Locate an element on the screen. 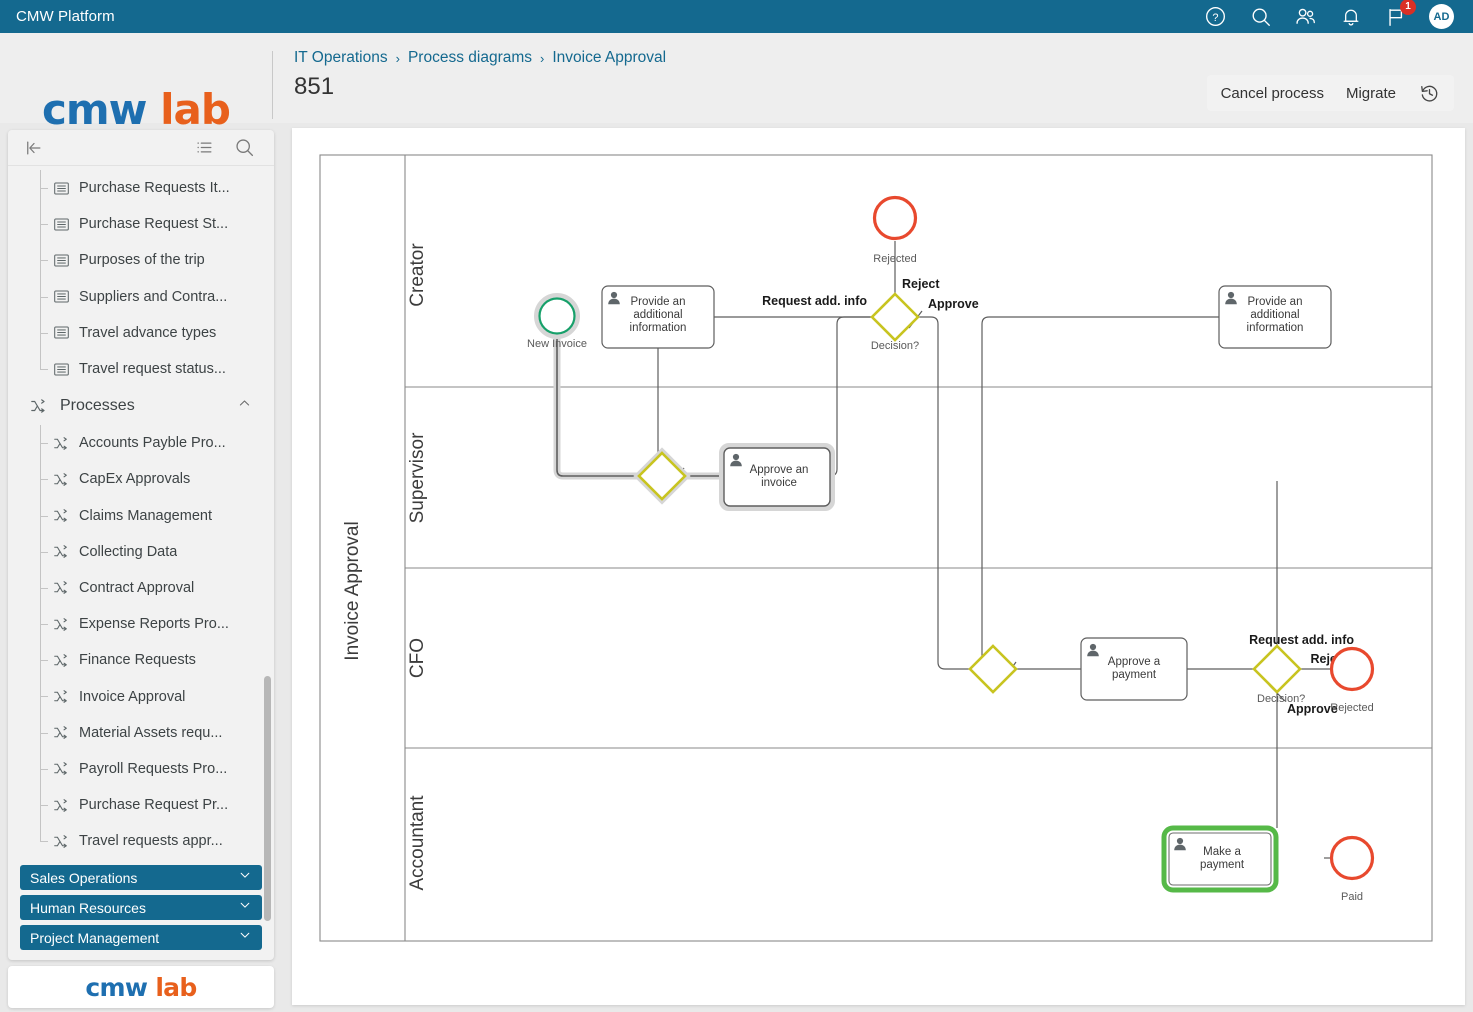 This screenshot has height=1012, width=1473. sidebar-item-purposes-of-the-trip: Purposes of the trip is located at coordinates (141, 260).